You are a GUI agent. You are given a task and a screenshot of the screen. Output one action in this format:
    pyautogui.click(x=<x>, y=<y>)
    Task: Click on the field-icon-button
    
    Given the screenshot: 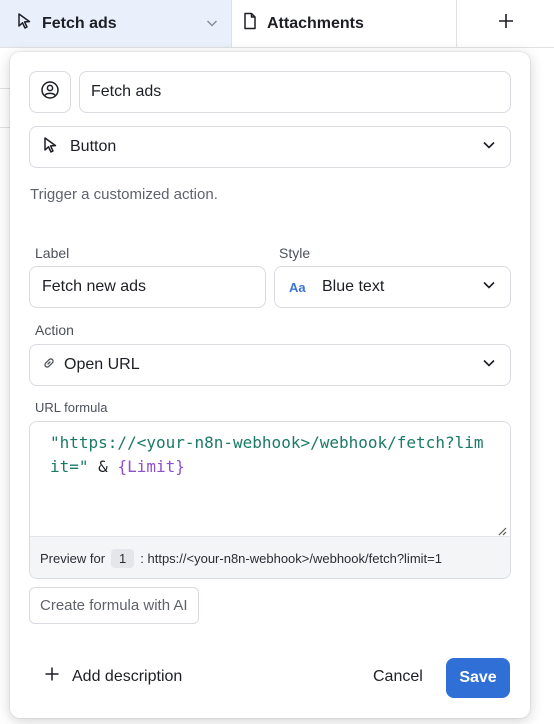 What is the action you would take?
    pyautogui.click(x=50, y=92)
    